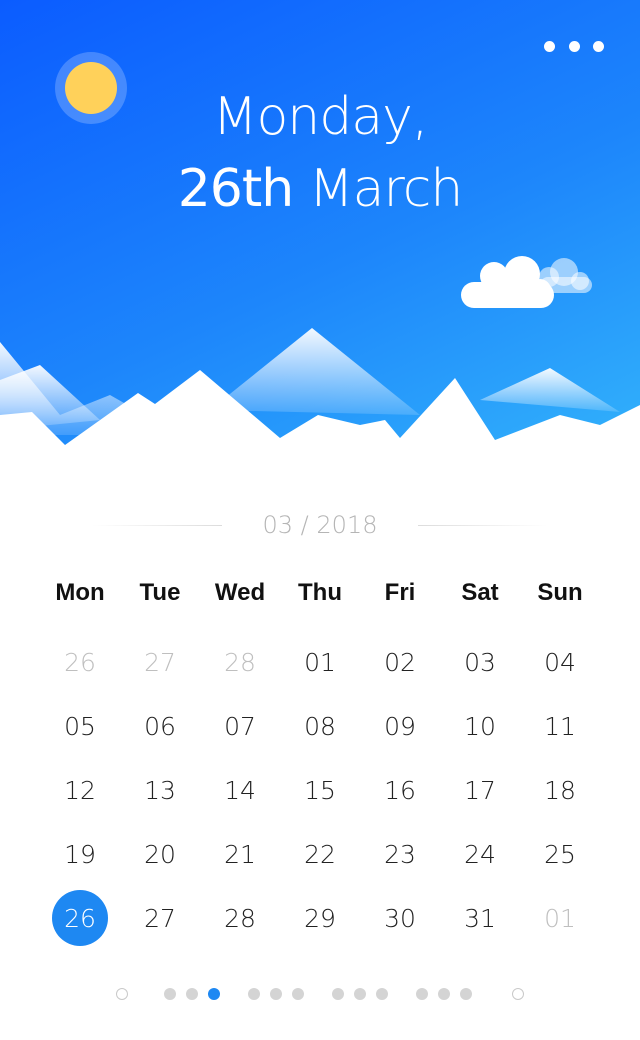 This screenshot has height=1040, width=640. Describe the element at coordinates (80, 854) in the screenshot. I see `day-cell: 19` at that location.